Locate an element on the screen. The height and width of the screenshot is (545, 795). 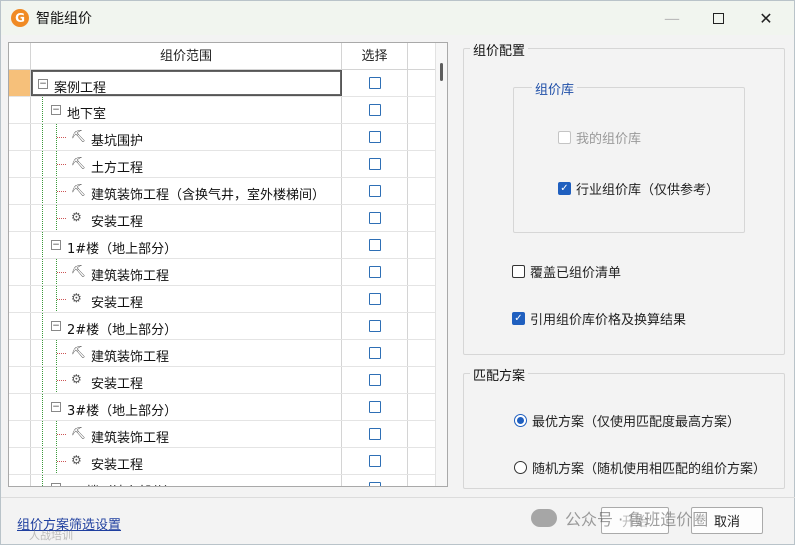
industry-library-checkbox: ✓ is located at coordinates (564, 188).